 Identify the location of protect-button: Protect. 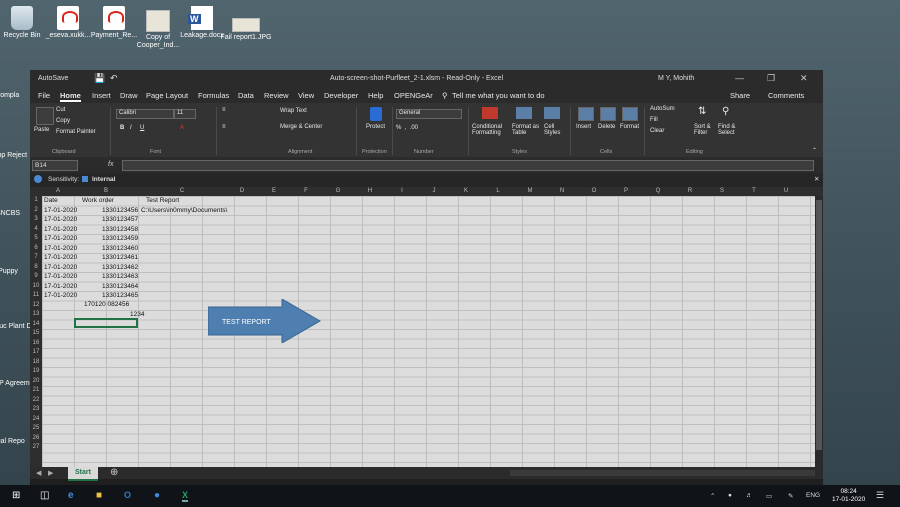
(375, 127).